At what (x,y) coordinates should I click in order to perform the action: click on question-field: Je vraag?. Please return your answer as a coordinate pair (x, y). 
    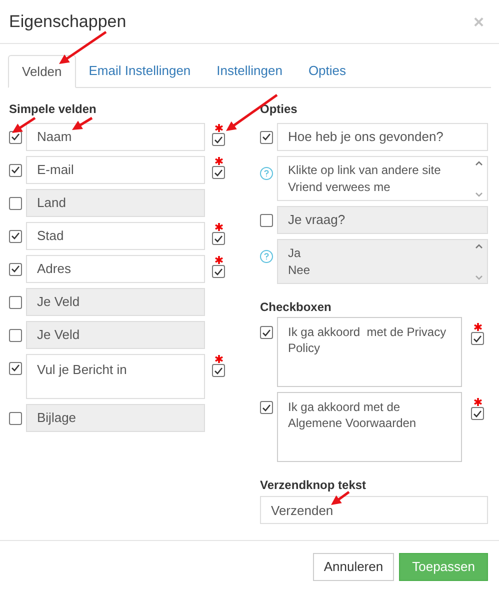
    Looking at the image, I should click on (382, 220).